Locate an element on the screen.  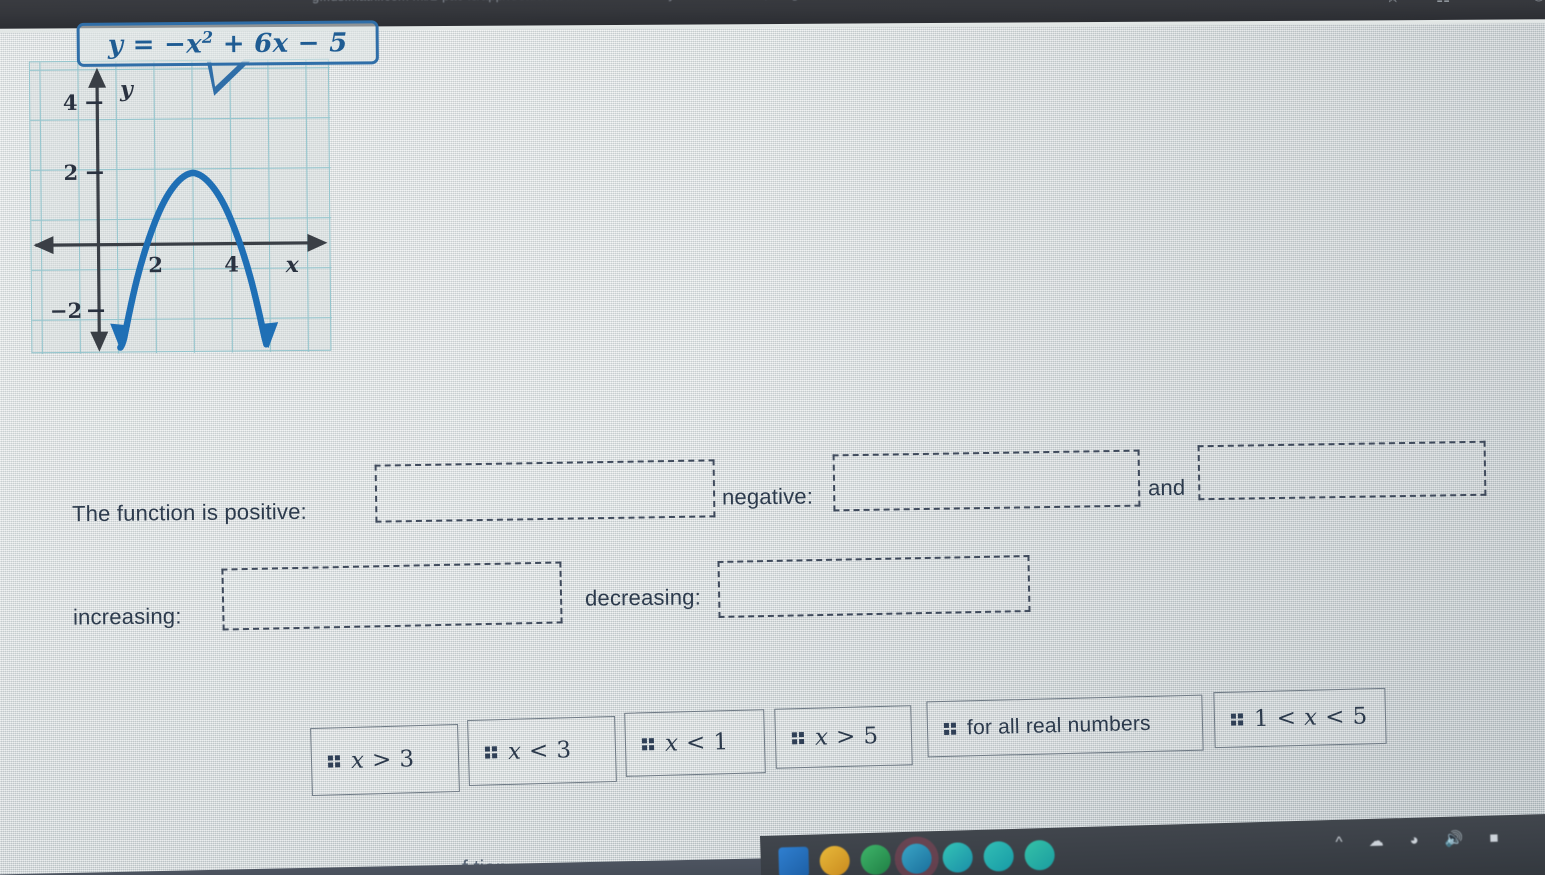
answer-tile-x-less-1: x < 1 is located at coordinates (695, 743).